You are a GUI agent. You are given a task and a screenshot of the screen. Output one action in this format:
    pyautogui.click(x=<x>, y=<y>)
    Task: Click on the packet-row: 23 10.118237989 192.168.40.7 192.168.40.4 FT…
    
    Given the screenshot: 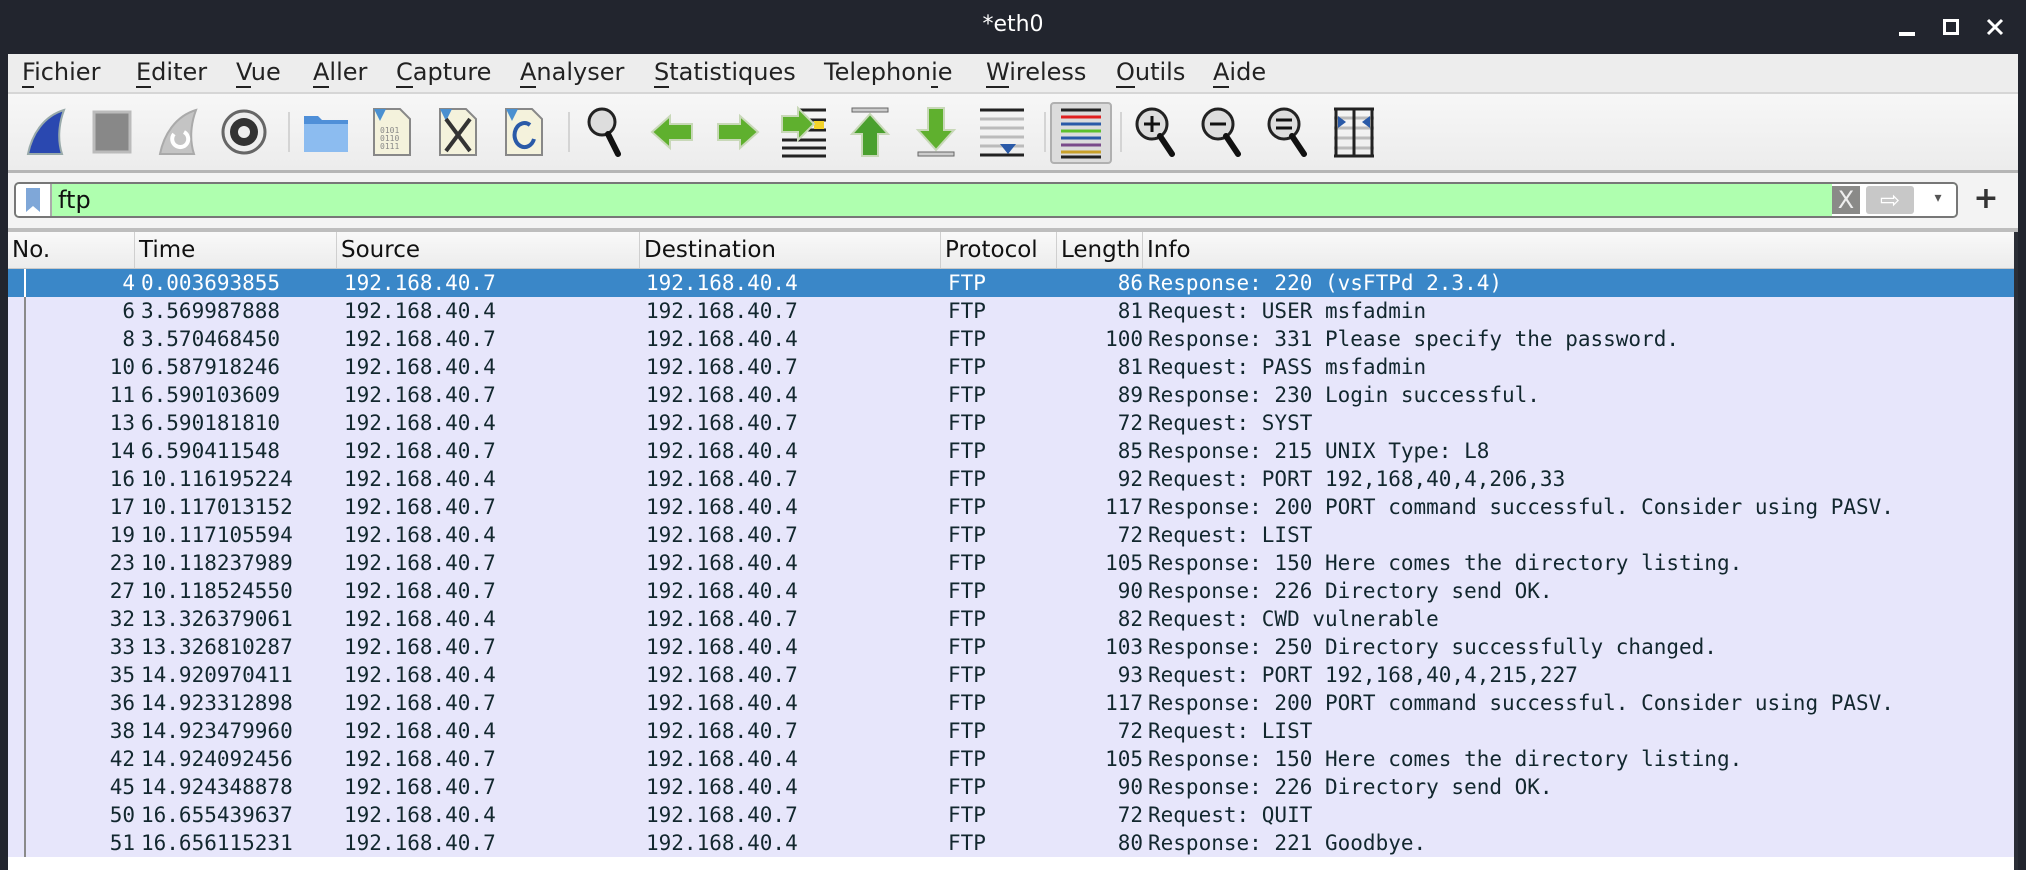 What is the action you would take?
    pyautogui.click(x=1013, y=563)
    